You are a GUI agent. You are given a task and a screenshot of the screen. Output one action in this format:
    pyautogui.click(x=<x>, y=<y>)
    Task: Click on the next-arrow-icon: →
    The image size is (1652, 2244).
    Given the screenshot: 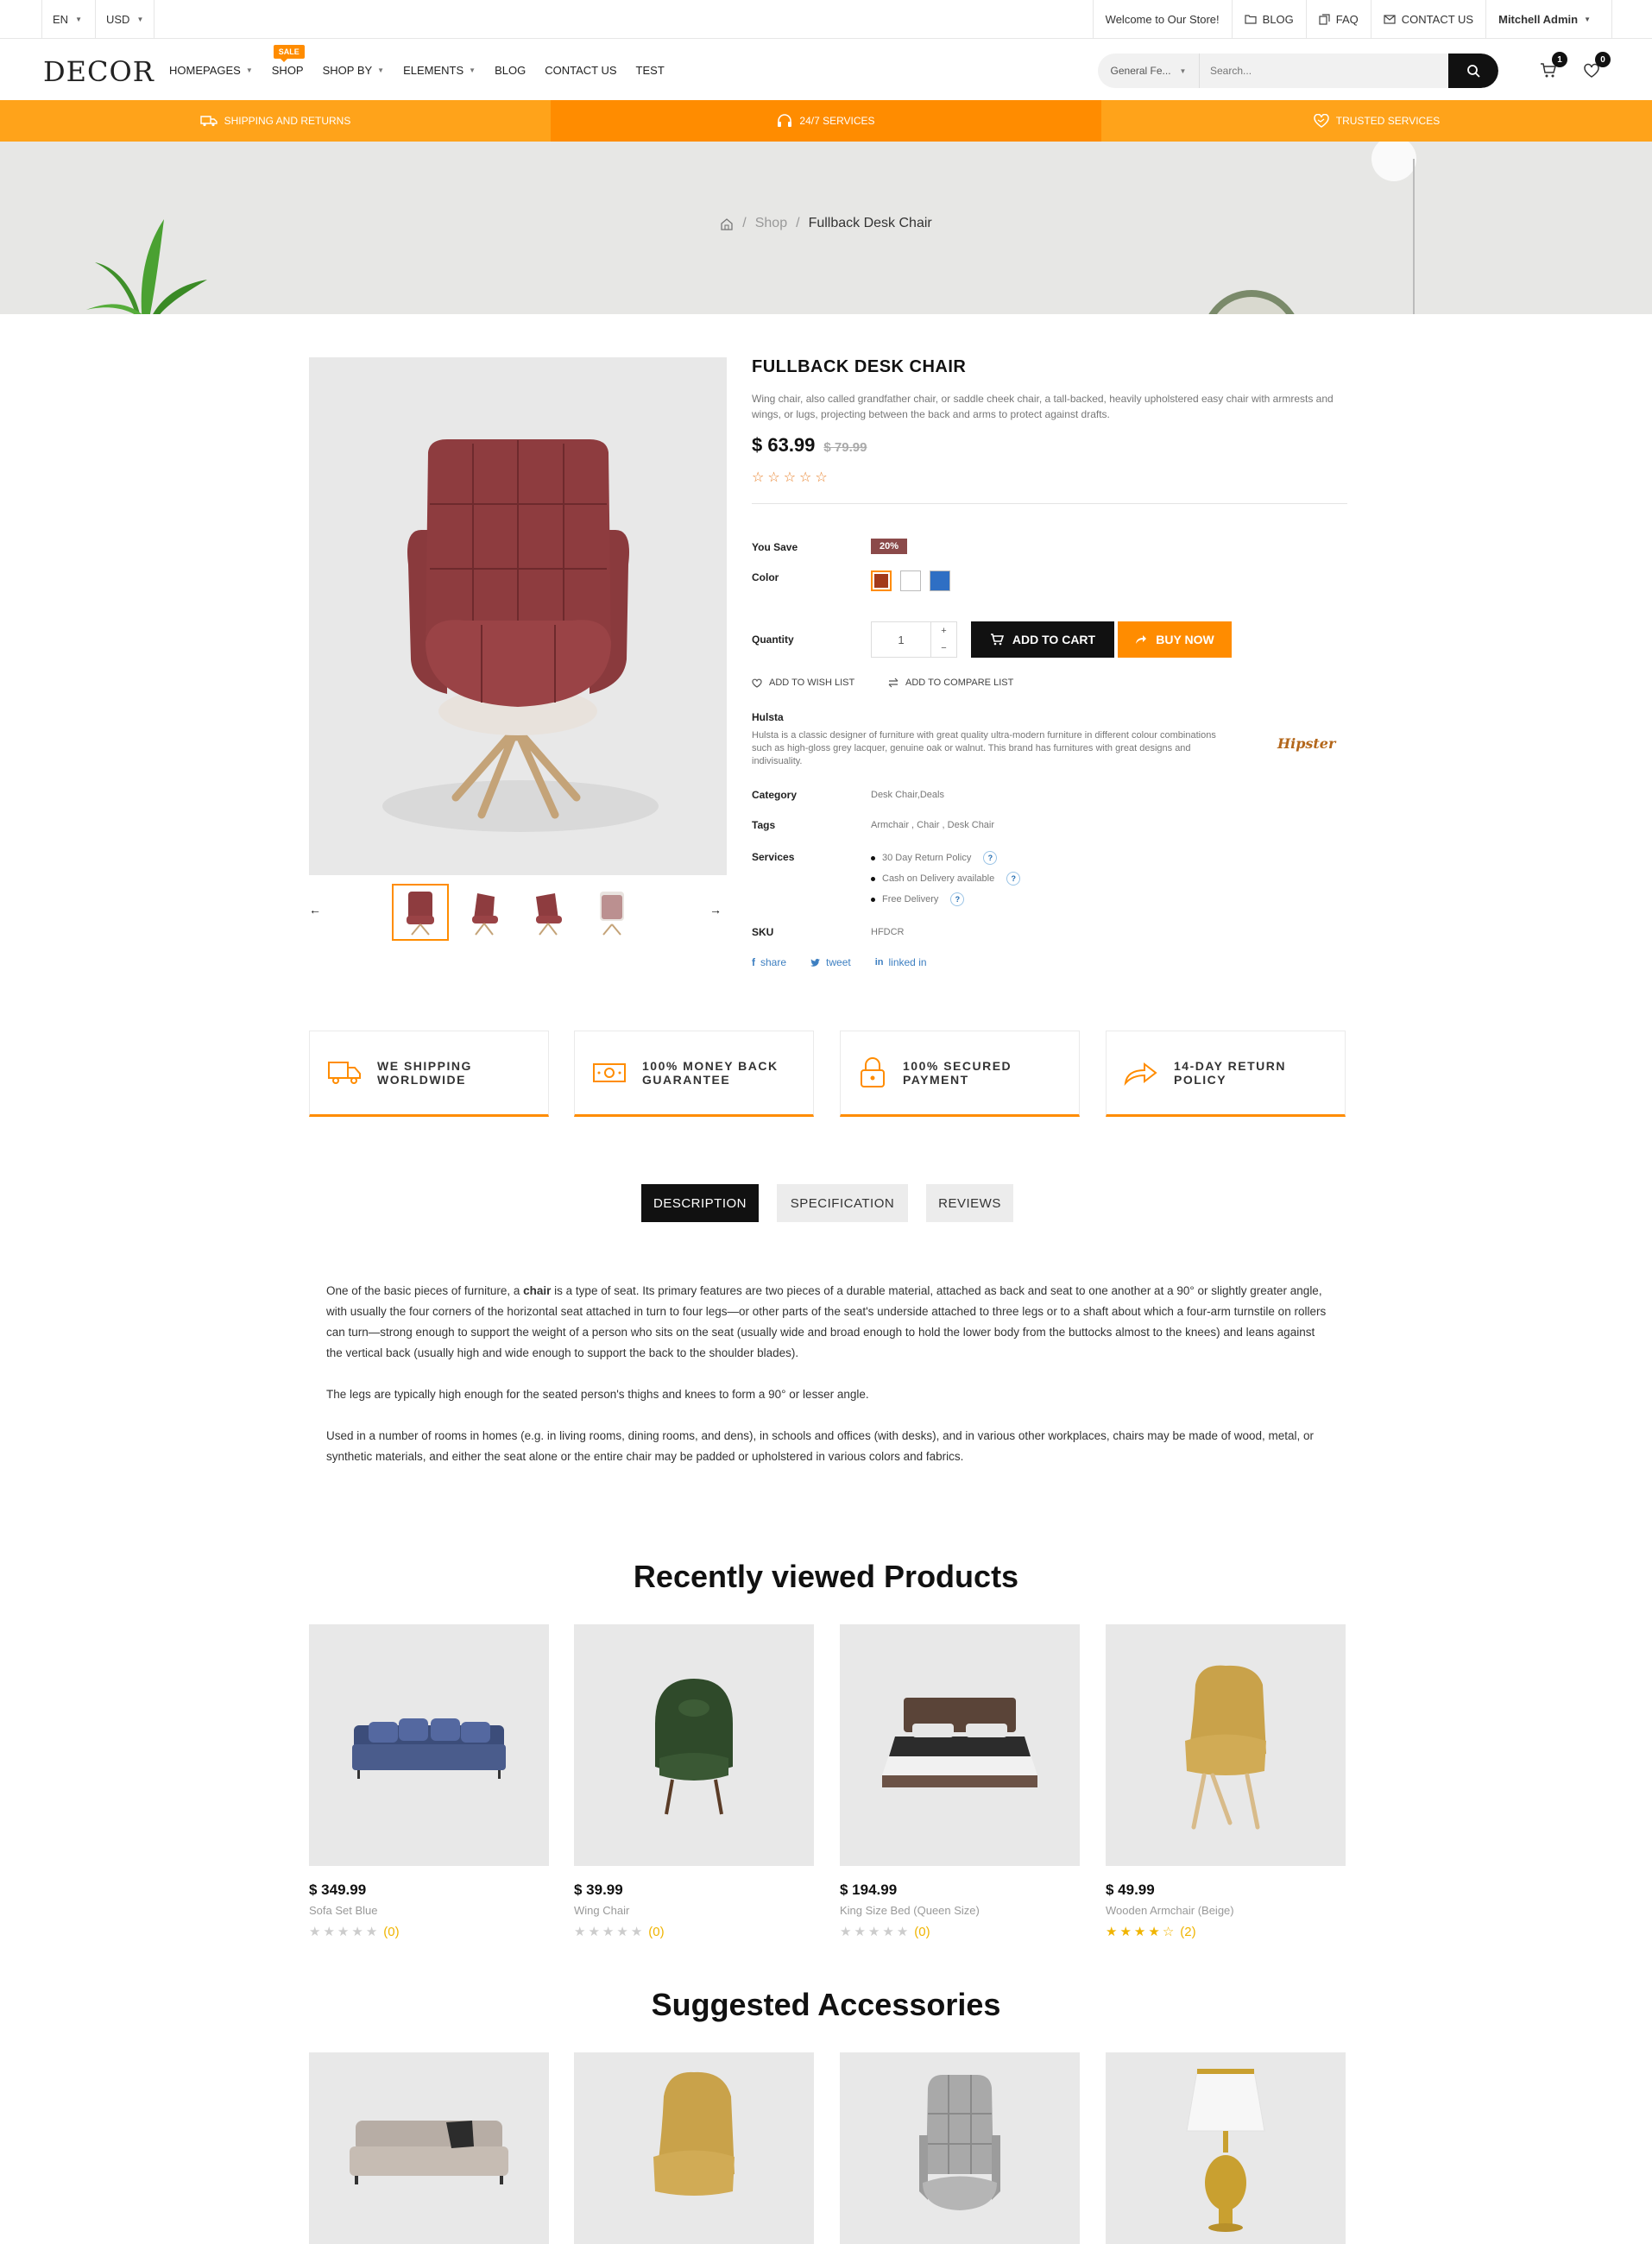 What is the action you would take?
    pyautogui.click(x=715, y=910)
    